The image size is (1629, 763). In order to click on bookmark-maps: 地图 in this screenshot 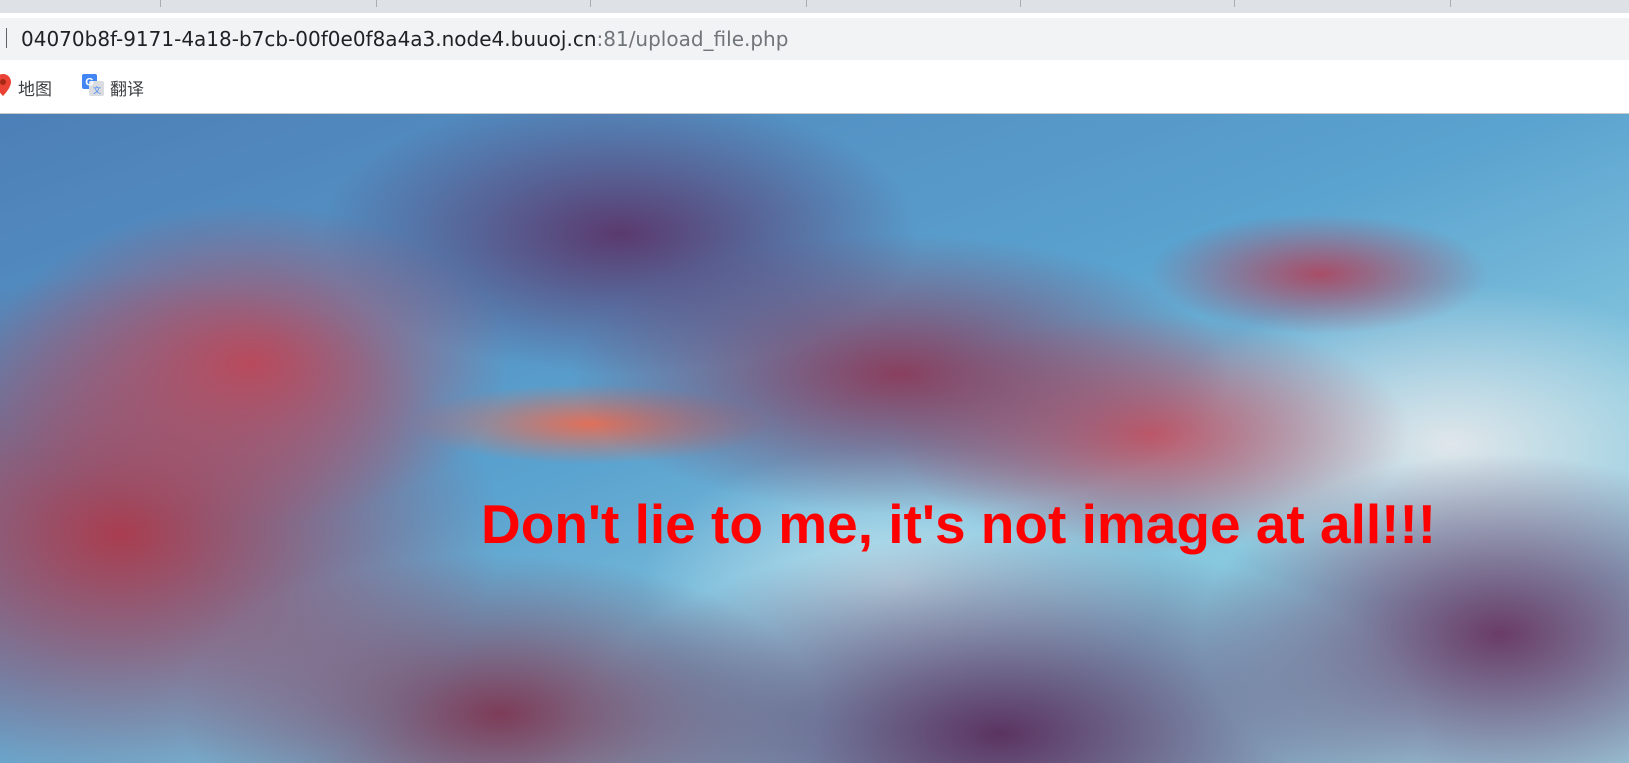, I will do `click(26, 87)`.